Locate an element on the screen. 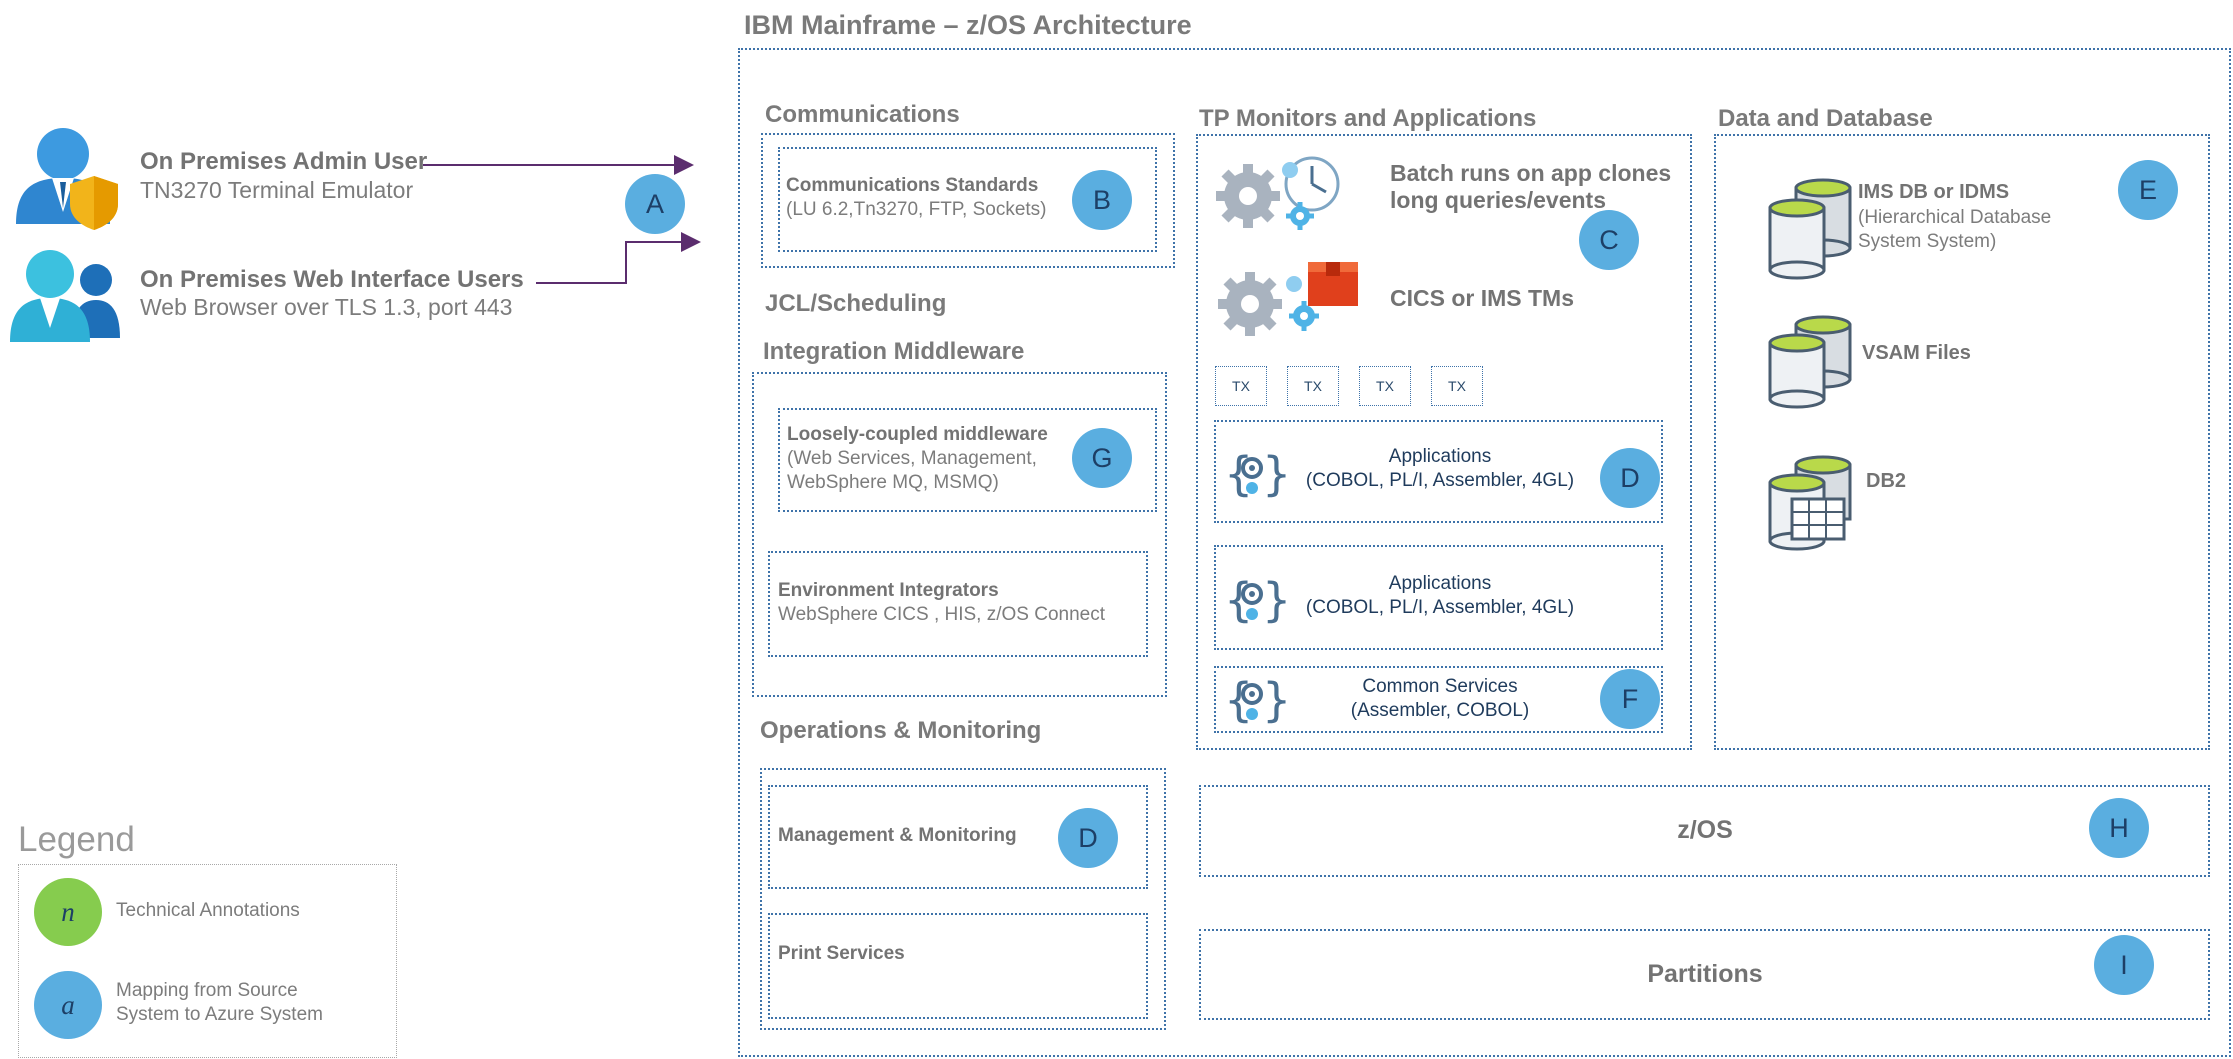 The image size is (2233, 1059). web-arrow is located at coordinates (618, 258).